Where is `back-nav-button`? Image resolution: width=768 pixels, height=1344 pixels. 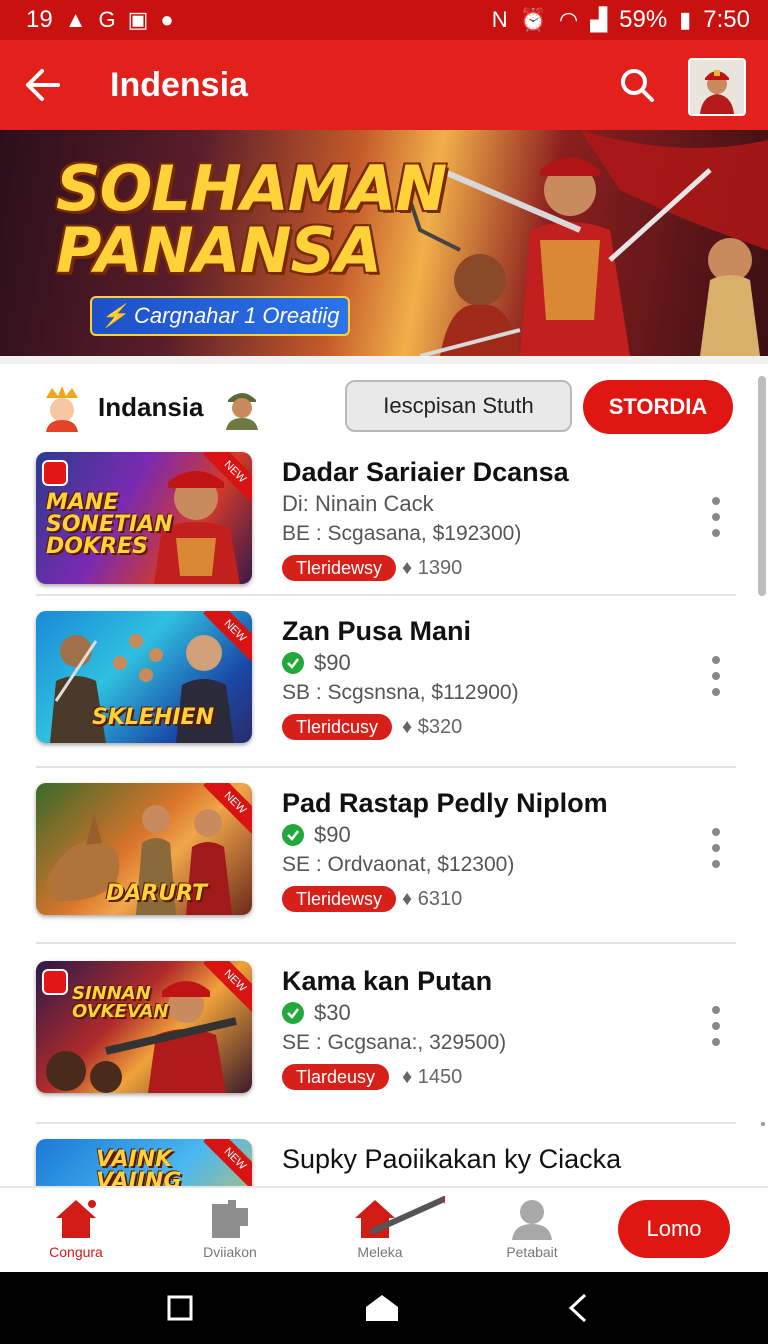 back-nav-button is located at coordinates (578, 1308).